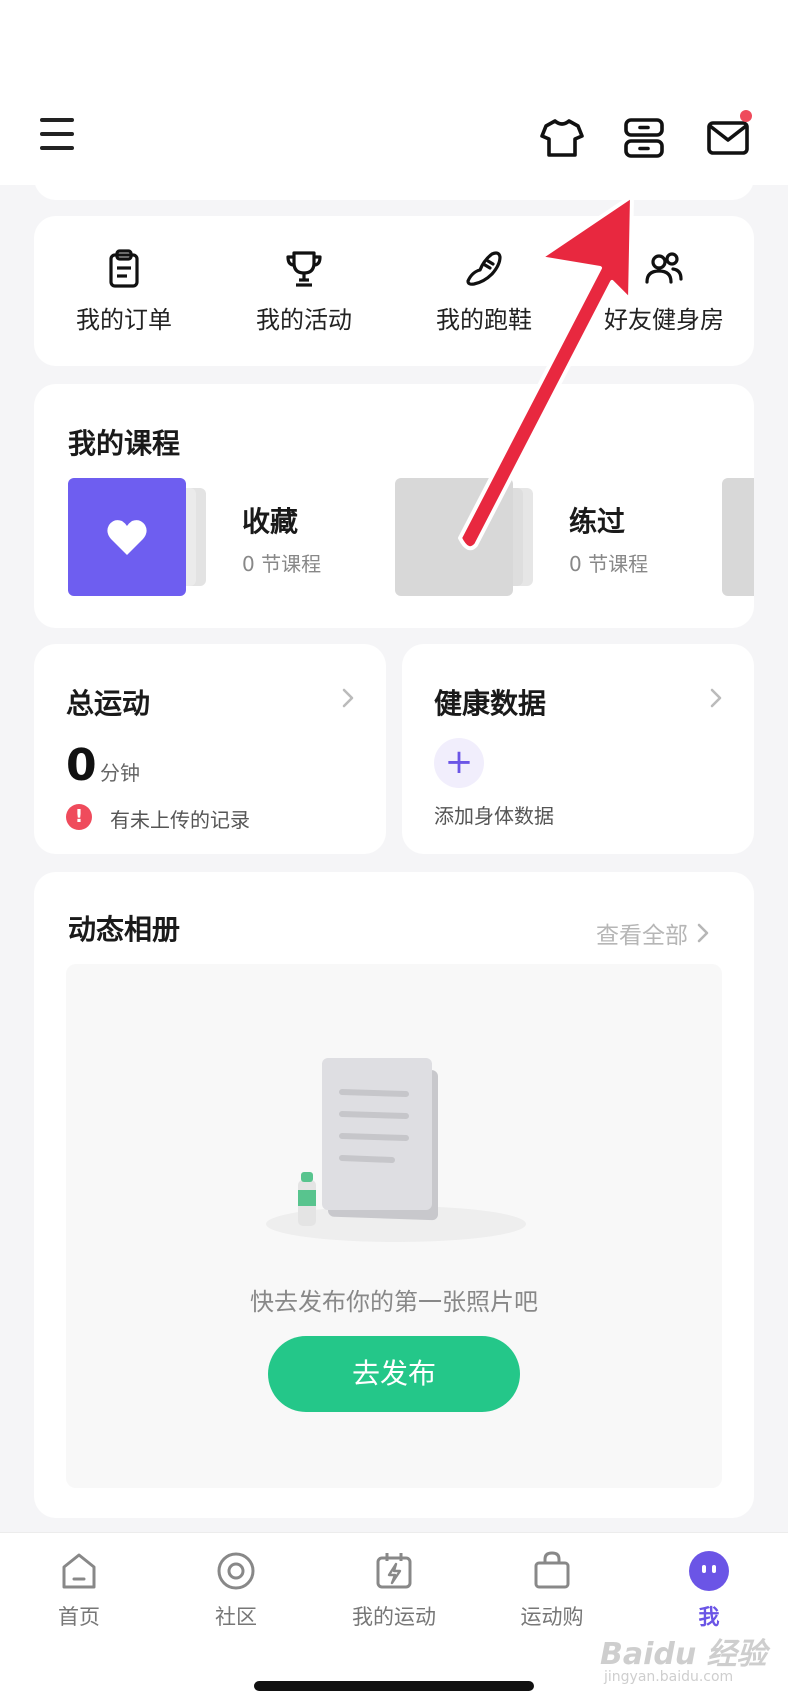 This screenshot has width=788, height=1706. I want to click on shortcut-my-orders: 我的订单, so click(124, 291).